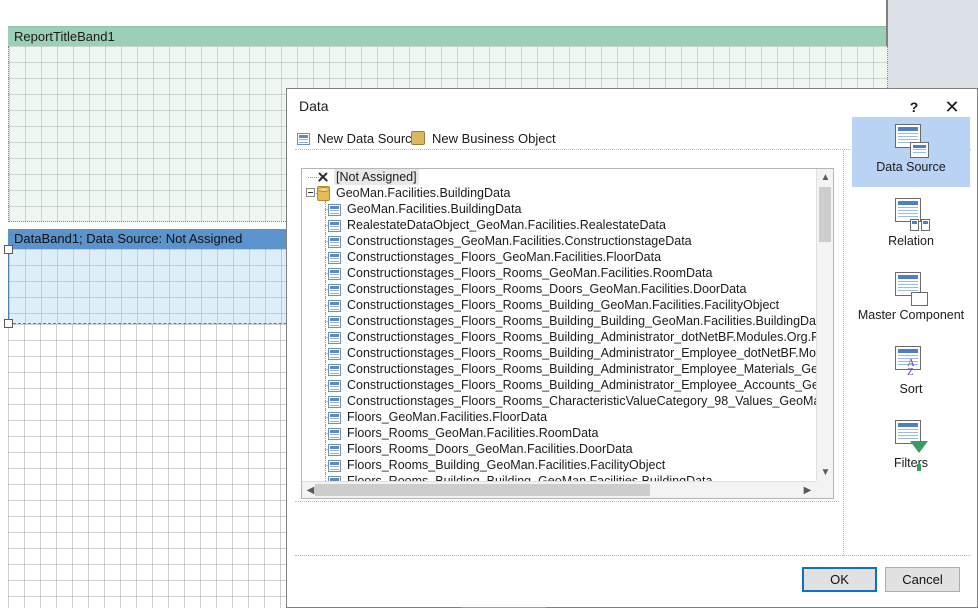 This screenshot has height=608, width=978. What do you see at coordinates (824, 325) in the screenshot?
I see `tree-vertical-scrollbar: ▲ ▼` at bounding box center [824, 325].